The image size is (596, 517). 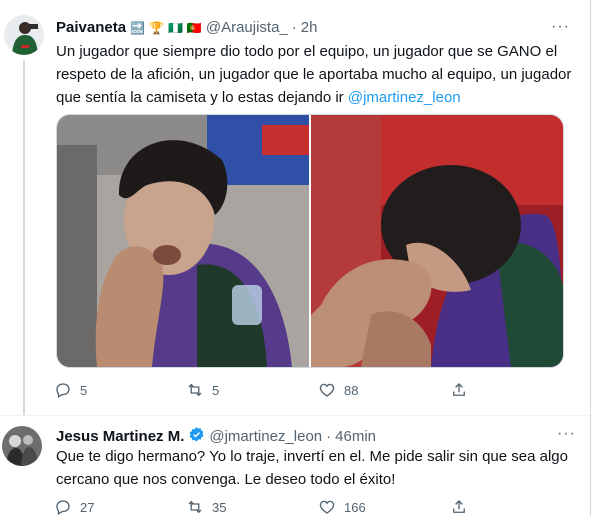 I want to click on thread-line, so click(x=24, y=237).